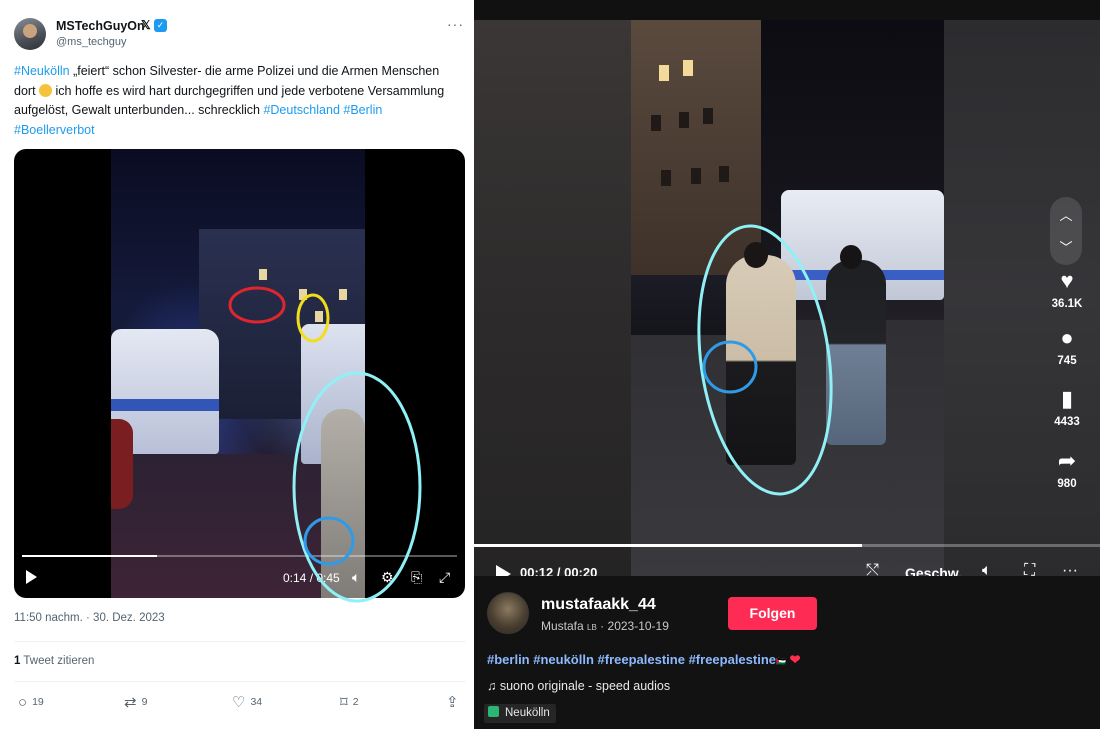  Describe the element at coordinates (1067, 304) in the screenshot. I see `like-count: 36.1K` at that location.